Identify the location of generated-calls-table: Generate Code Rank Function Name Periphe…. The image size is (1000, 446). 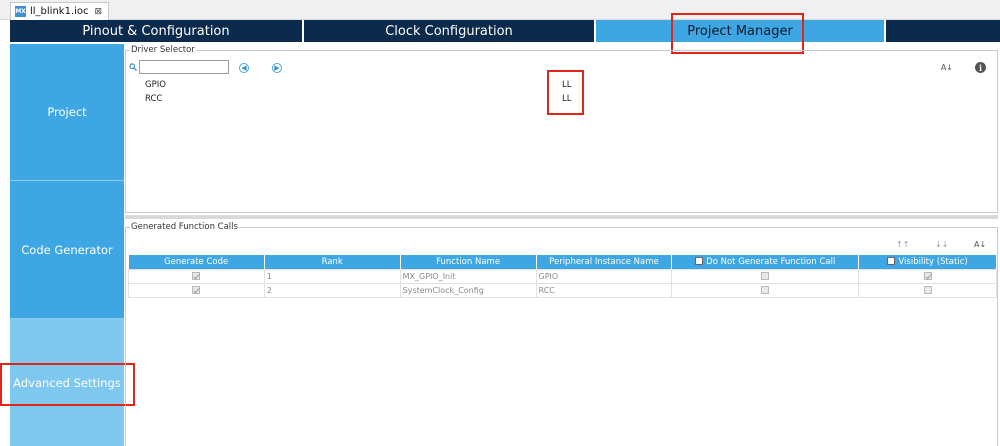
(562, 276).